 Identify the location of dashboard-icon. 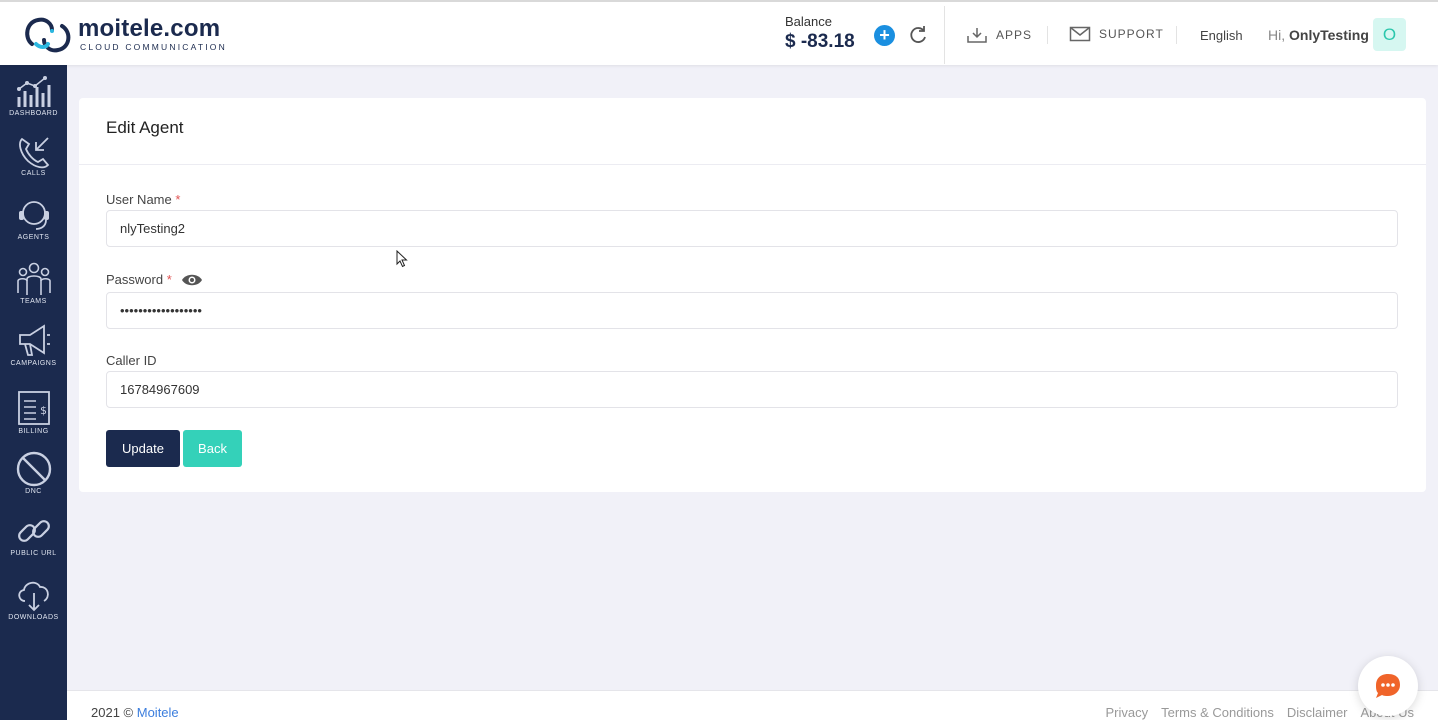
(33, 91).